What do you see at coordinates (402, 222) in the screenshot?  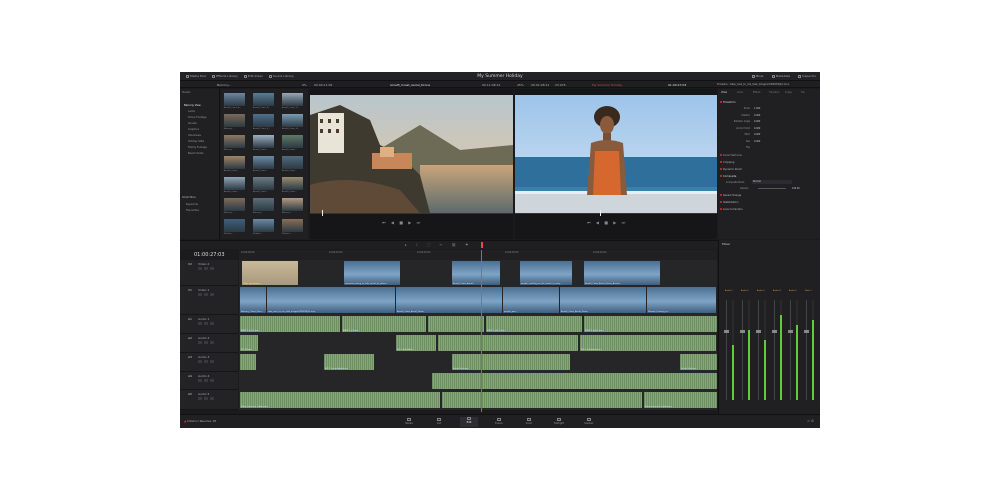 I see `source-transport-controls: ⏮ ◀ ■ ▶ ⏭` at bounding box center [402, 222].